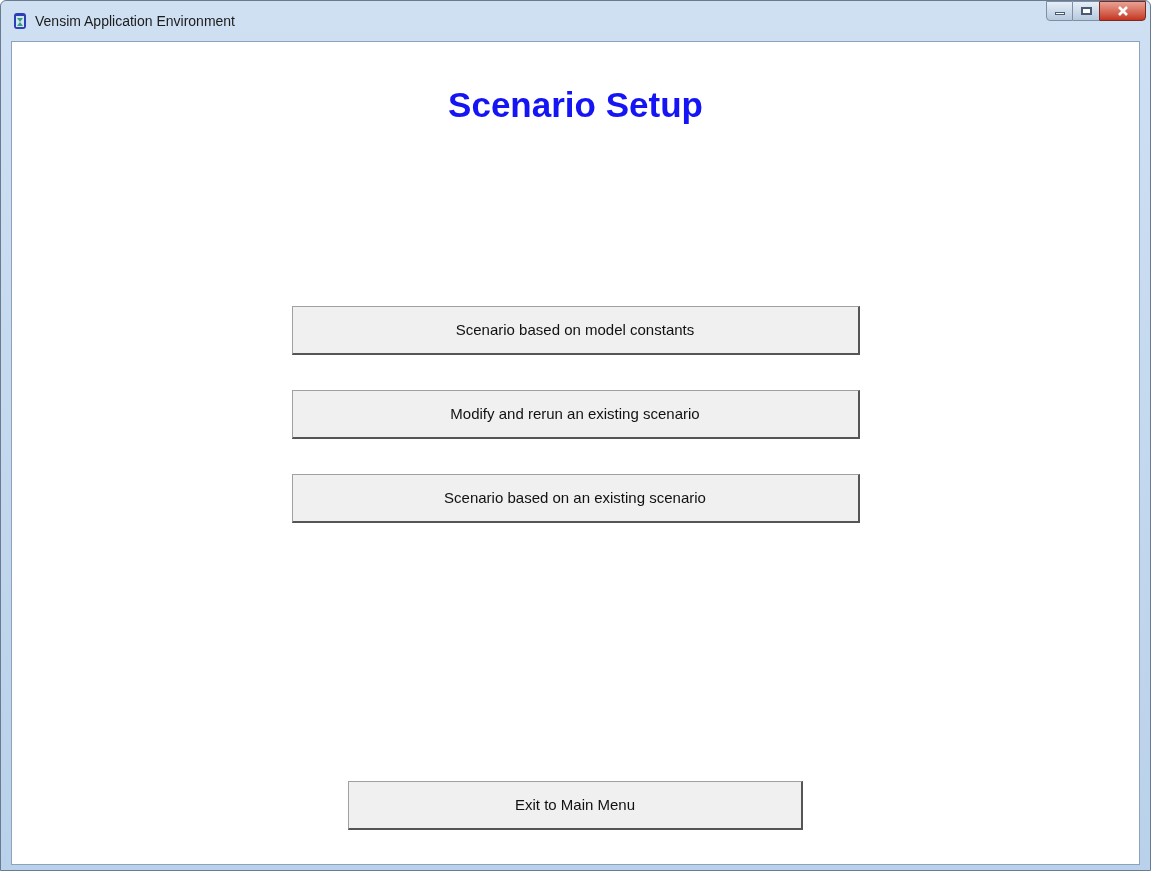 The width and height of the screenshot is (1151, 871). I want to click on window-title: Vensim Application Environment, so click(135, 21).